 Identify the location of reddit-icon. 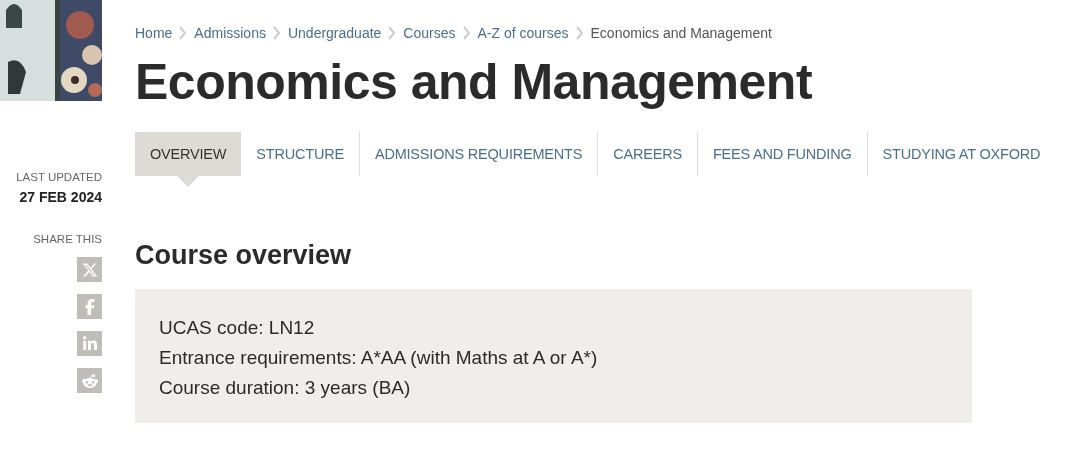
(89, 380).